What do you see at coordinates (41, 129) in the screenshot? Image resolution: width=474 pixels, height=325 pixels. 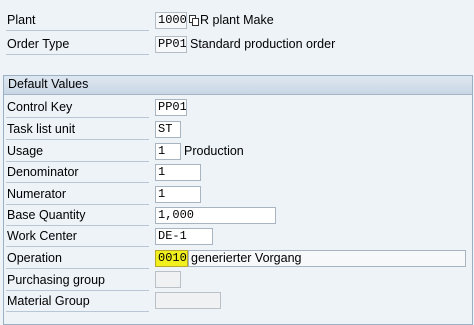 I see `task-list-unit-label: Task list unit` at bounding box center [41, 129].